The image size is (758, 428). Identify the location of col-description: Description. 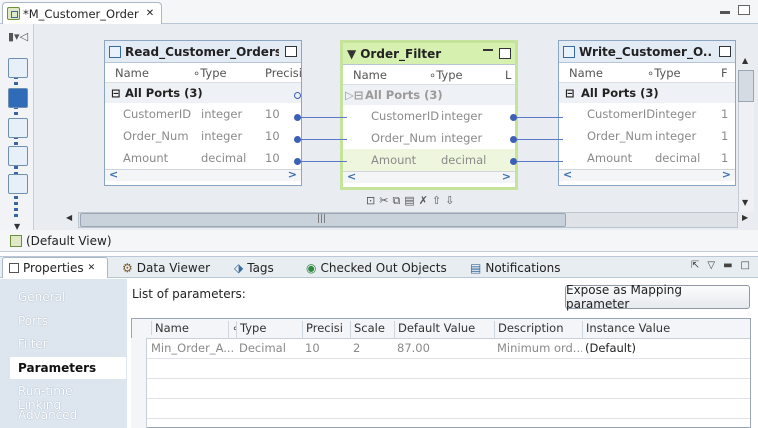
(538, 330).